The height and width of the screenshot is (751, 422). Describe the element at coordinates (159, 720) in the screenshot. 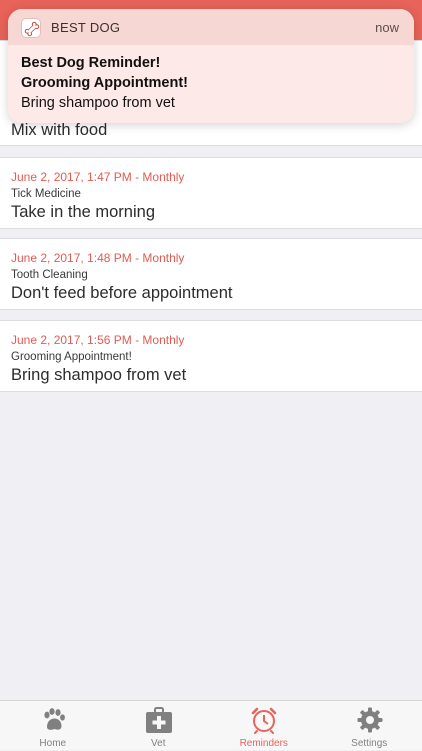

I see `first-aid-kit-icon` at that location.